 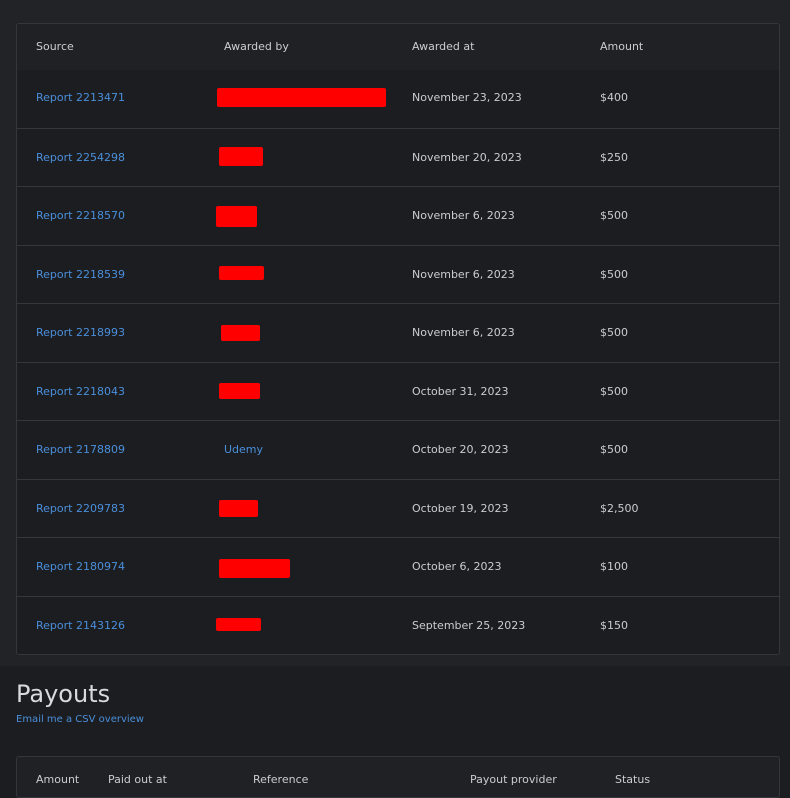 I want to click on awarded-at: October 6, 2023, so click(x=457, y=566).